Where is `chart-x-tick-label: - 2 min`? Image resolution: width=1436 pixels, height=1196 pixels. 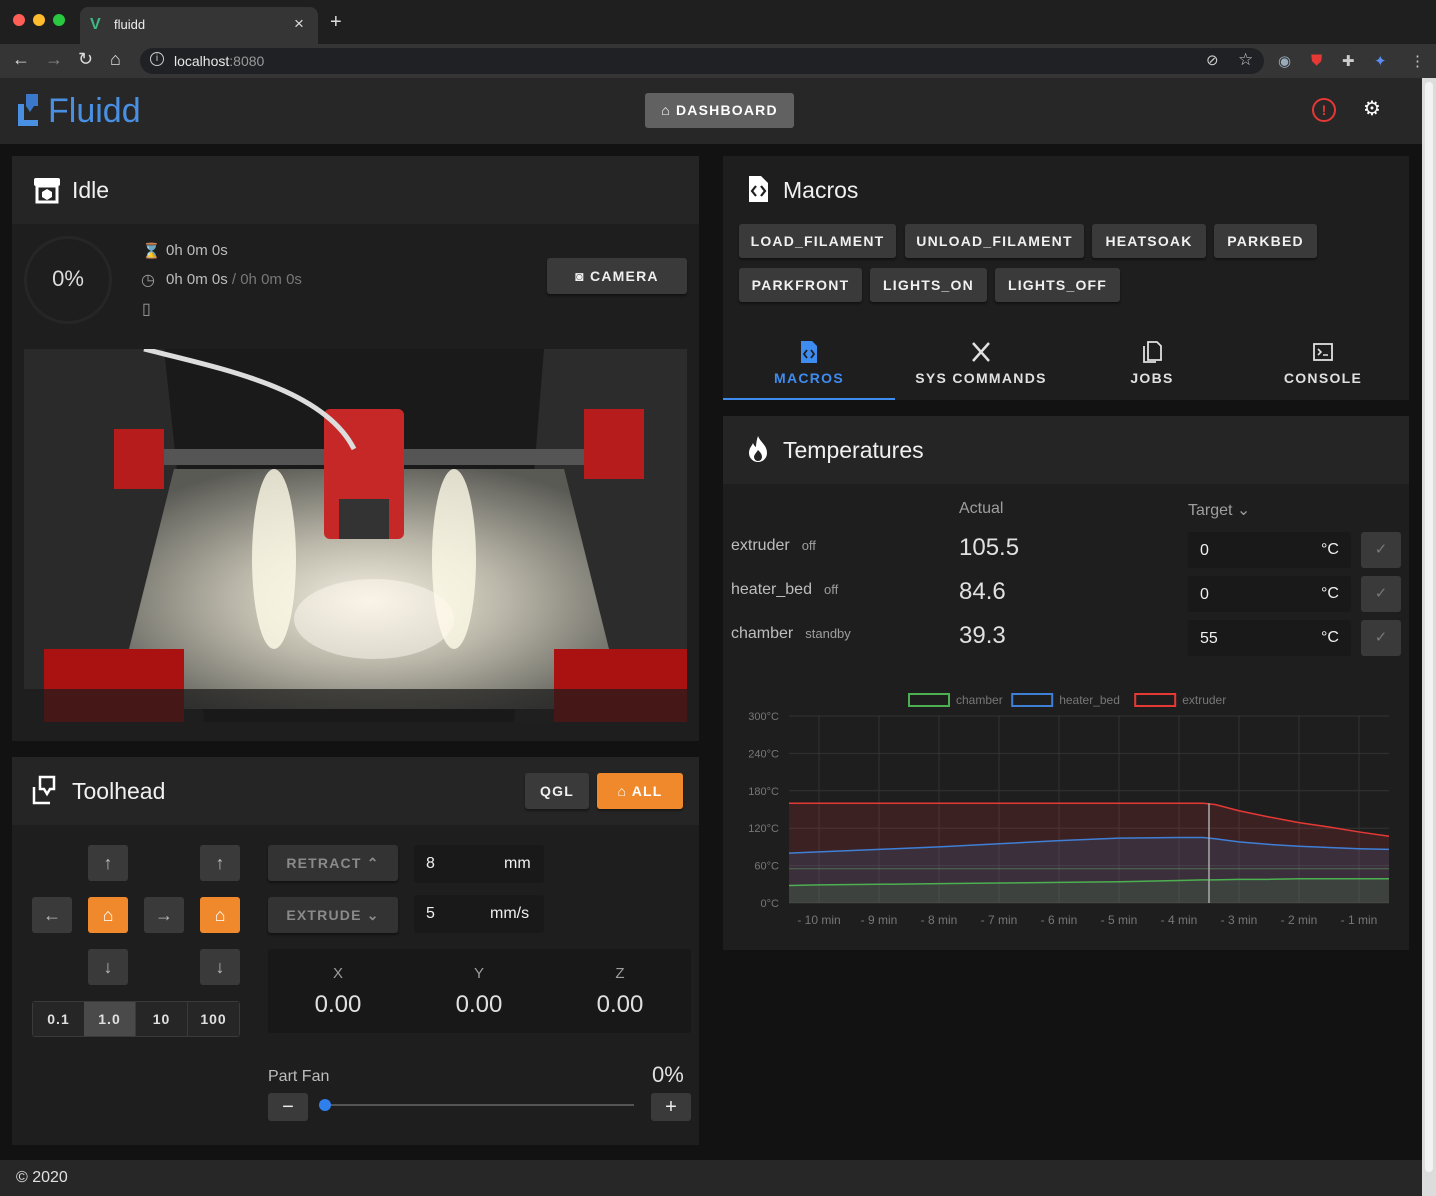
chart-x-tick-label: - 2 min is located at coordinates (1299, 920).